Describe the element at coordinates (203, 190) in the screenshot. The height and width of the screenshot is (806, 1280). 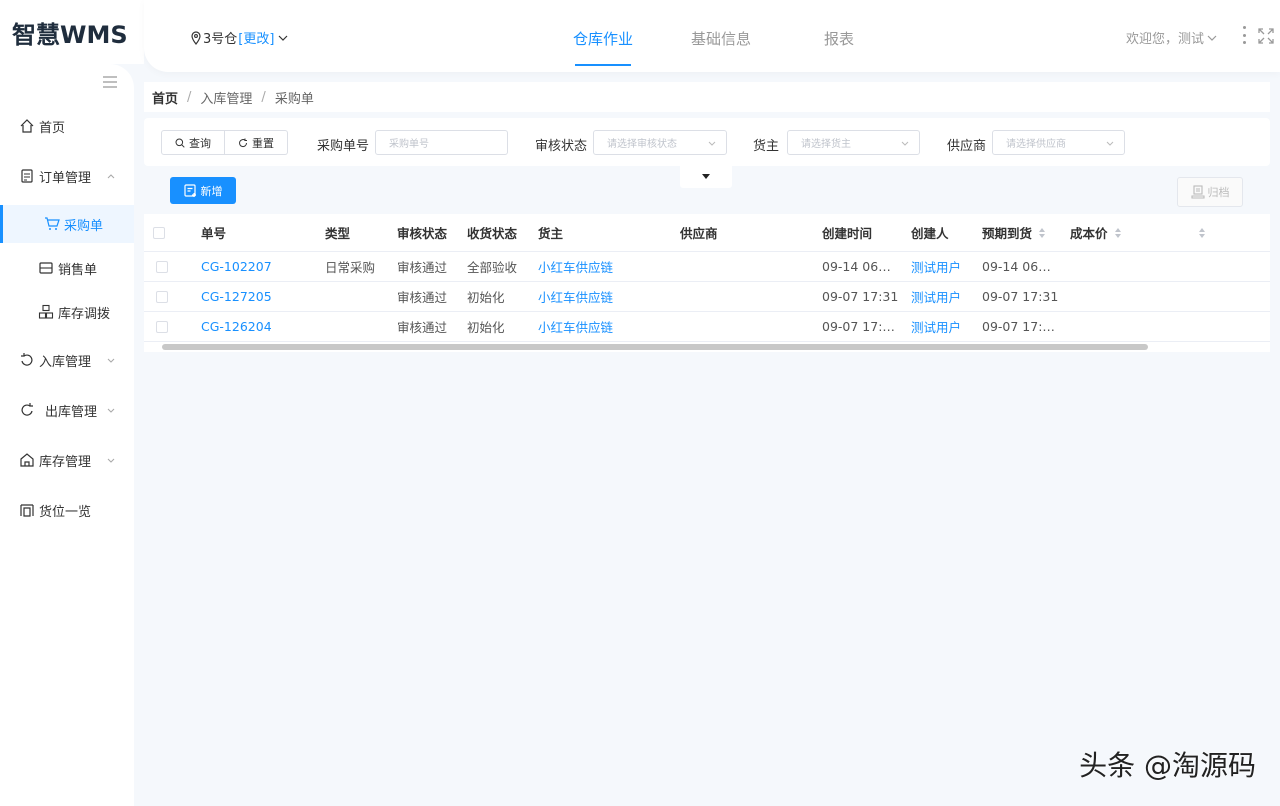
I see `add-button: 新增` at that location.